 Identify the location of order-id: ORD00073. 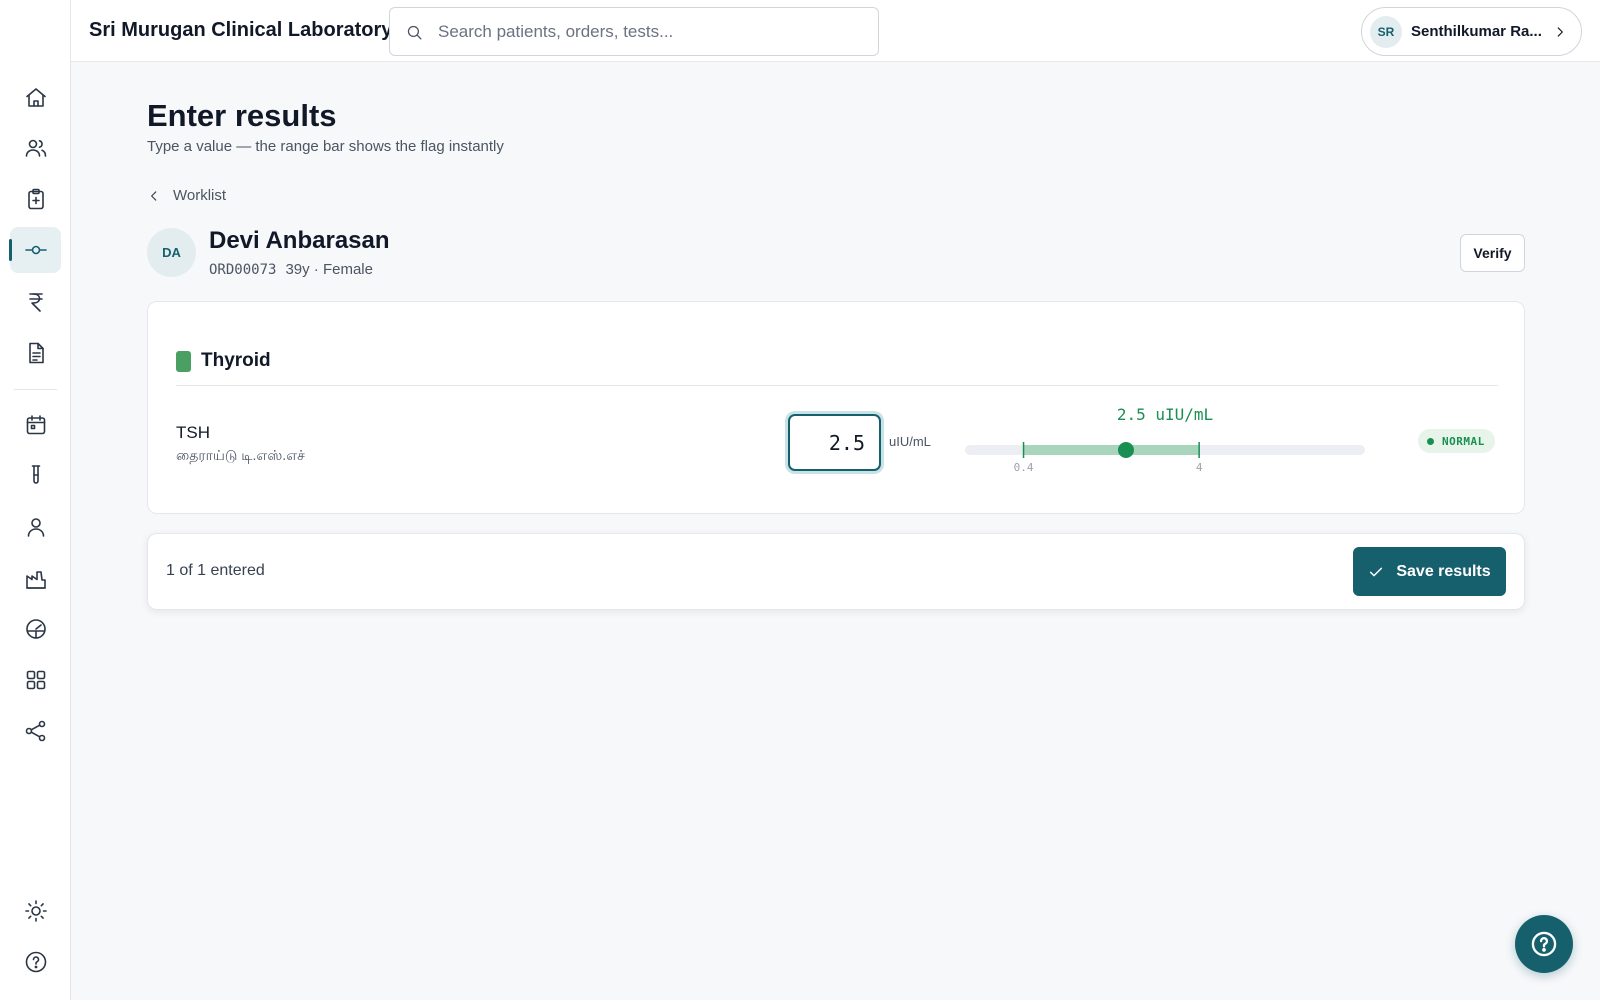
(243, 270).